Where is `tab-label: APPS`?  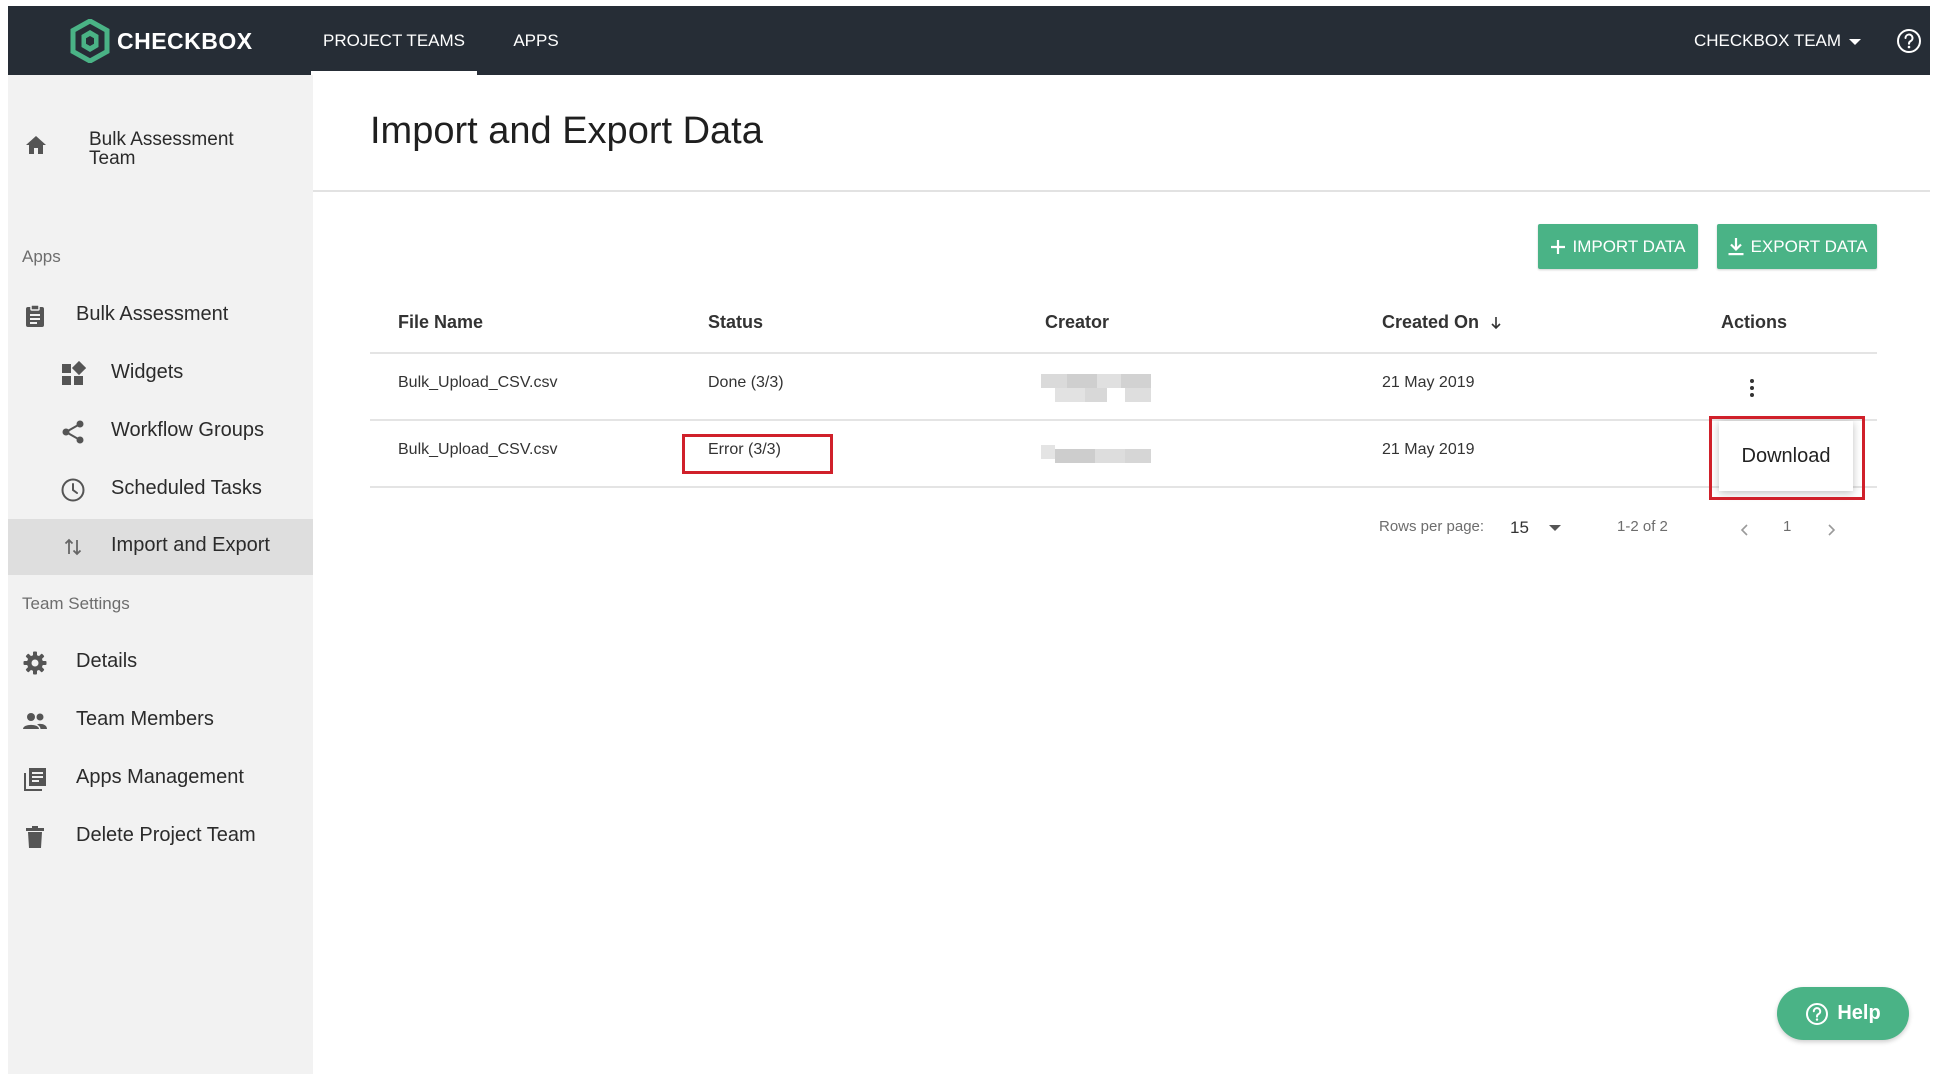 tab-label: APPS is located at coordinates (536, 40).